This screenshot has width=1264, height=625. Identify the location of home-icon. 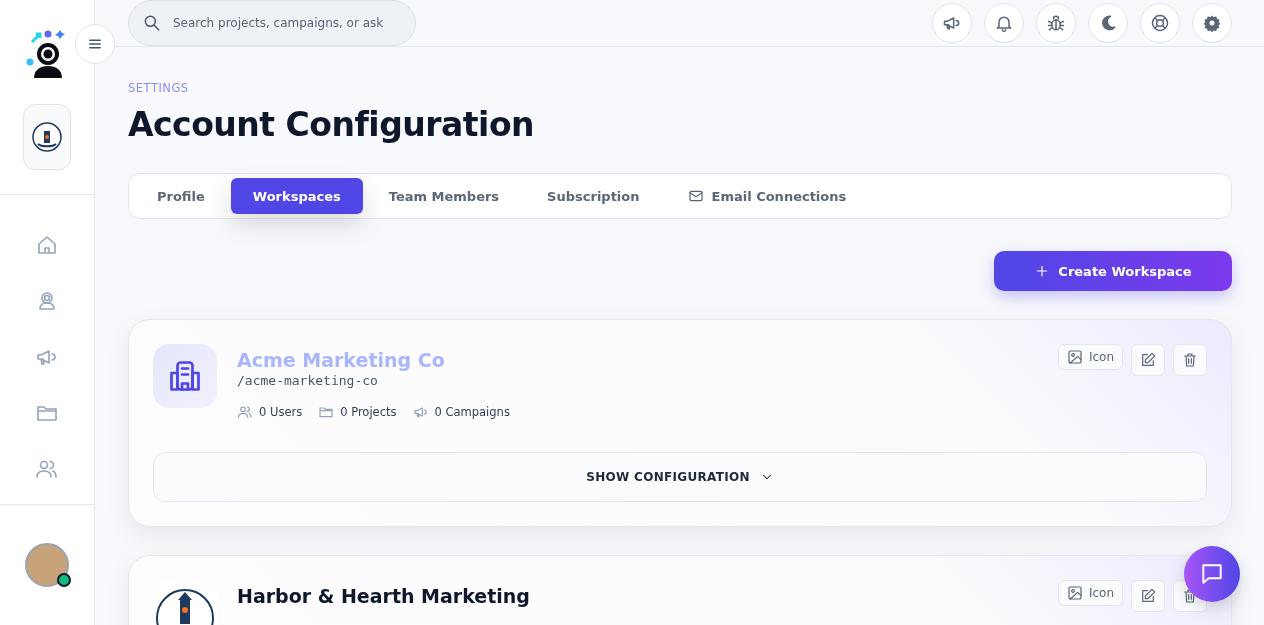
(47, 245).